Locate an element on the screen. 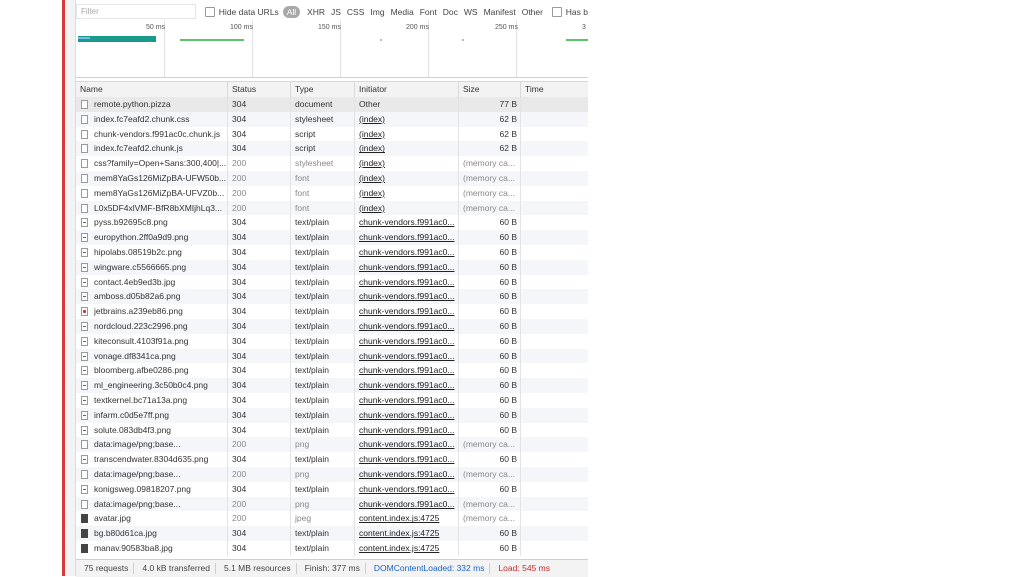 The image size is (1024, 577). type-filter-doc: Doc is located at coordinates (450, 12).